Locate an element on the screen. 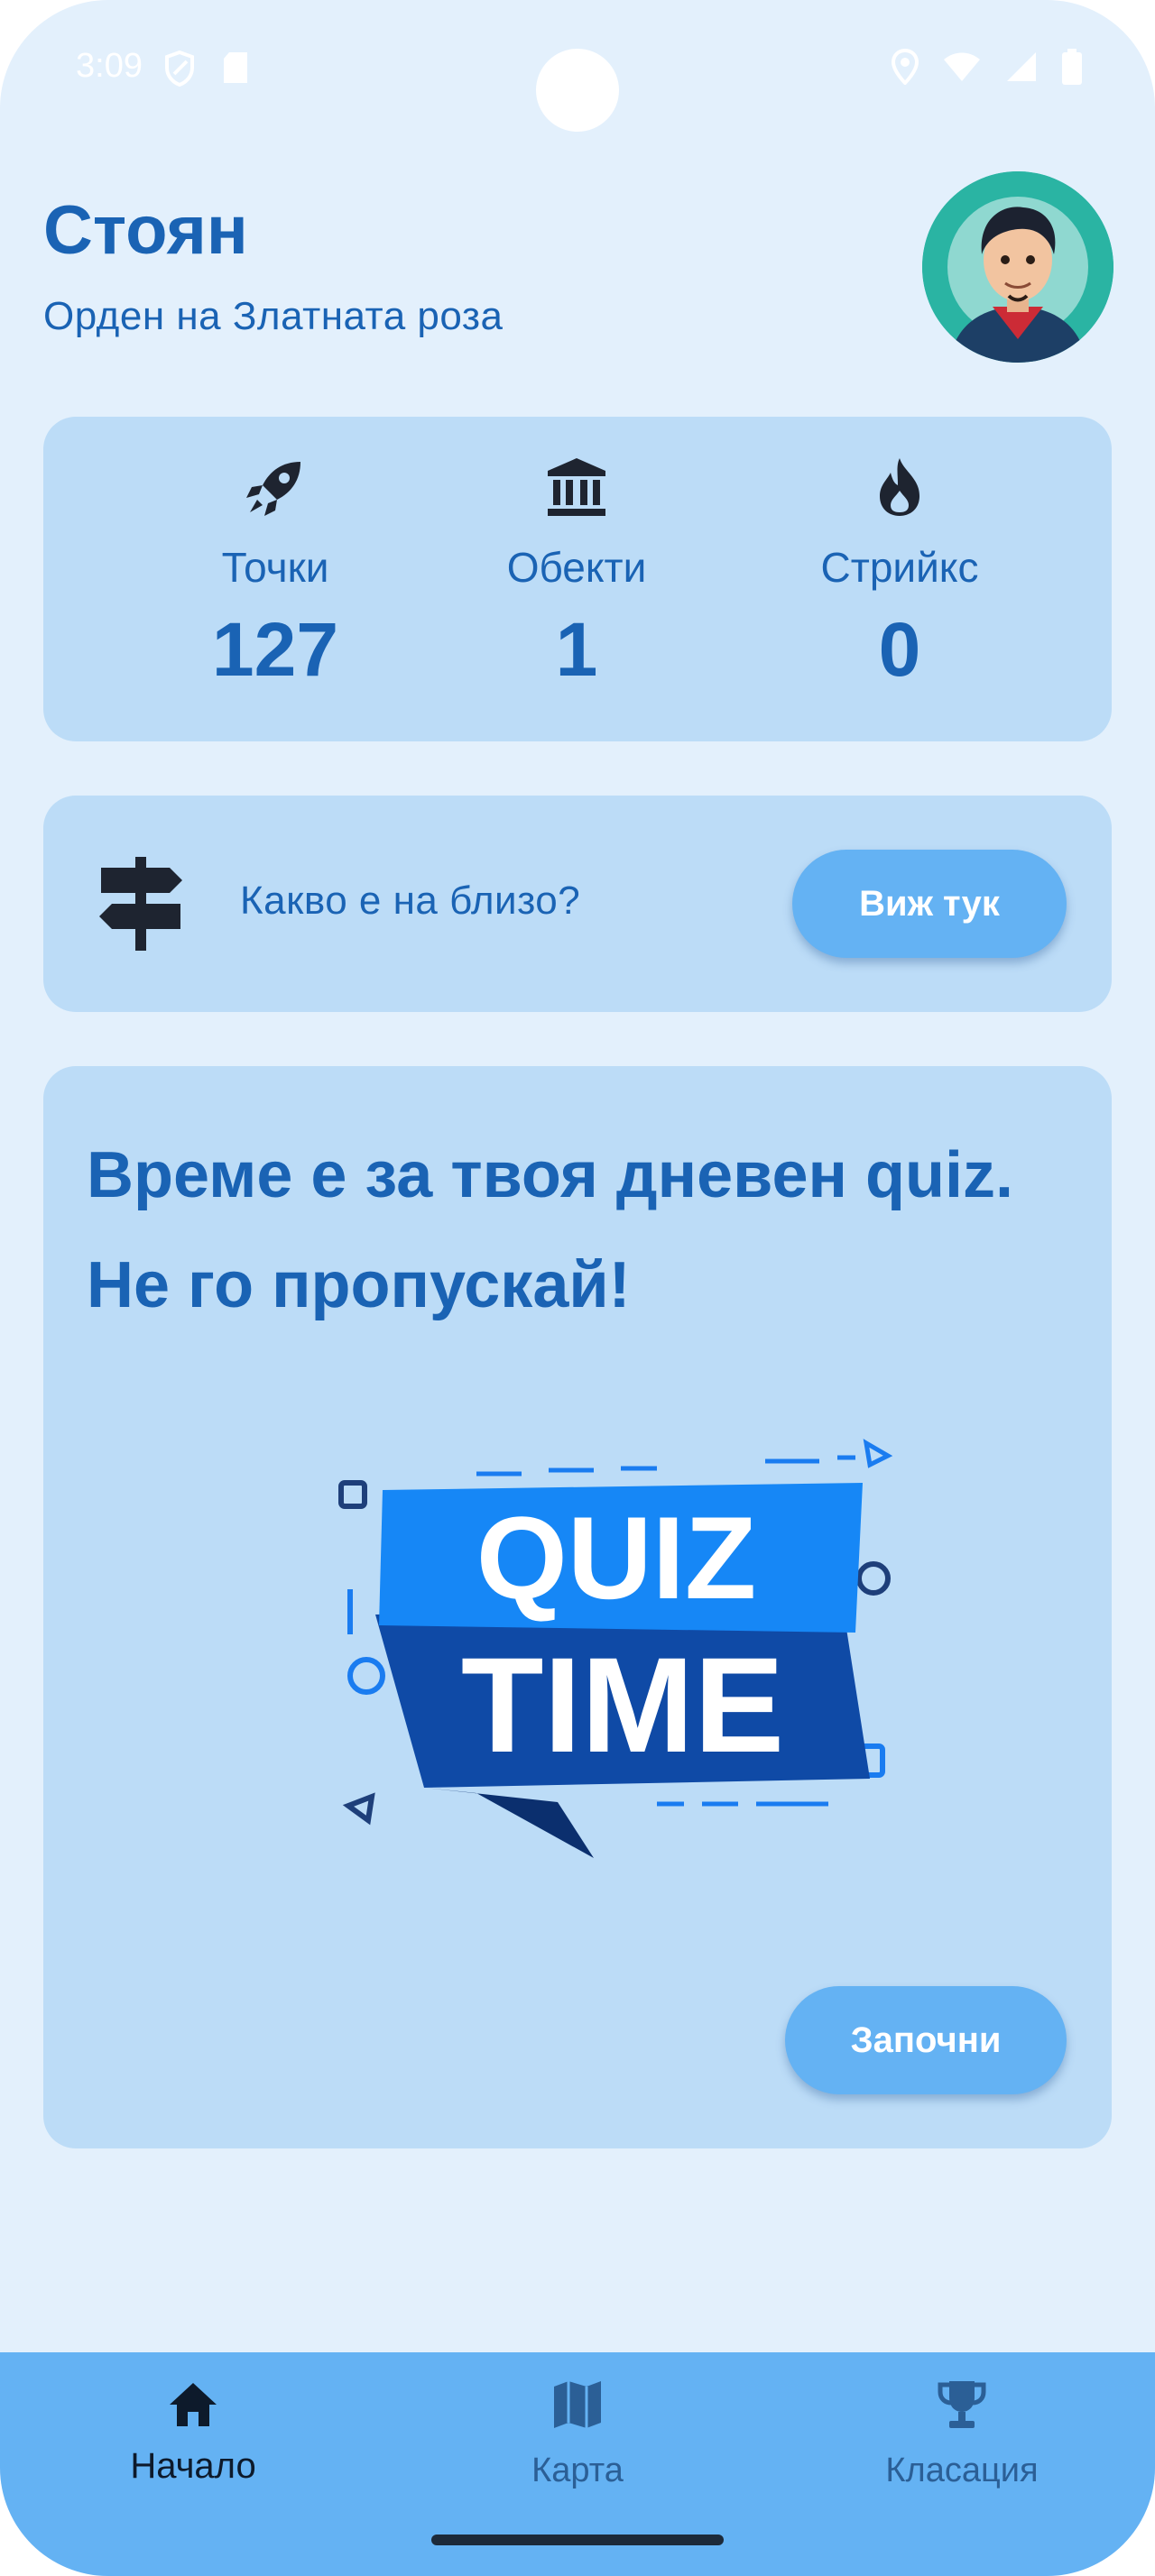 This screenshot has width=1155, height=2576. status-bar: 3:09 is located at coordinates (577, 68).